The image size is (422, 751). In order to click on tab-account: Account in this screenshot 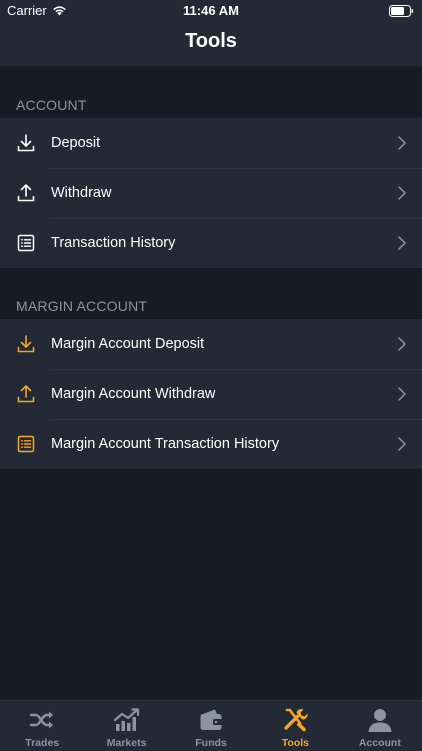, I will do `click(380, 726)`.